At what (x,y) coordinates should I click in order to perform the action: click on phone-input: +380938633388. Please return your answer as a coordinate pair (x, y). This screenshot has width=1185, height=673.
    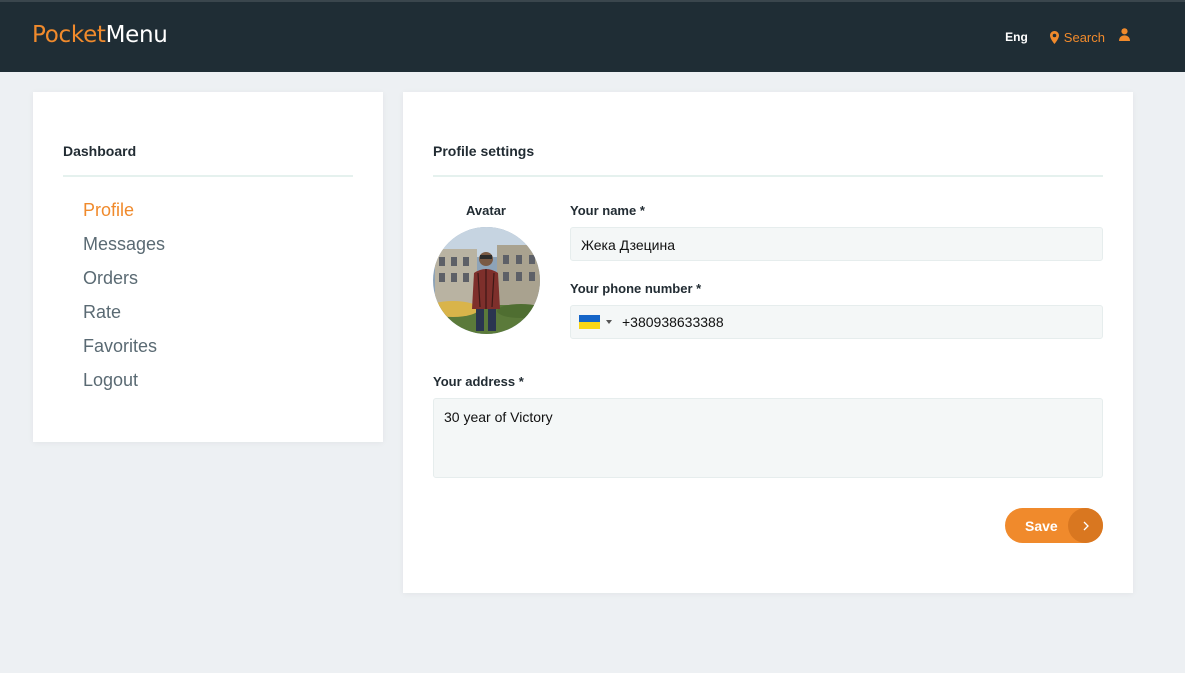
    Looking at the image, I should click on (836, 322).